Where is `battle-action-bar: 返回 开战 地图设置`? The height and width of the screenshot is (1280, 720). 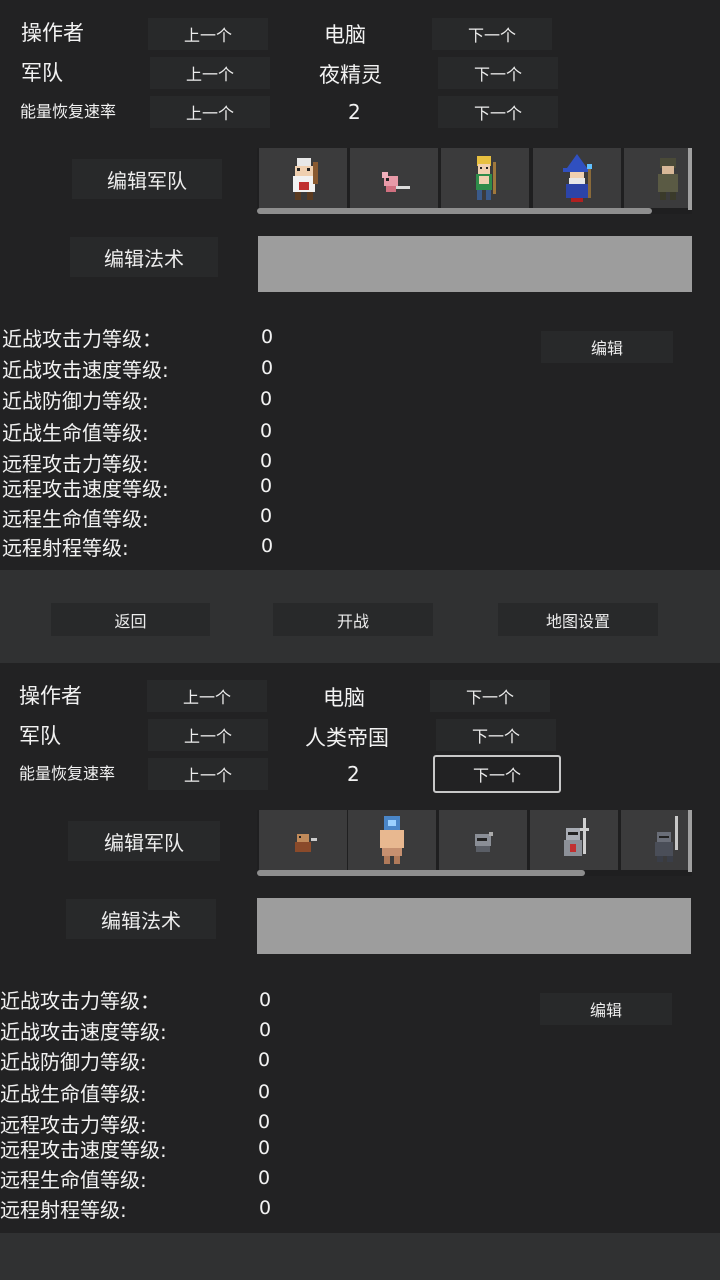
battle-action-bar: 返回 开战 地图设置 is located at coordinates (360, 616).